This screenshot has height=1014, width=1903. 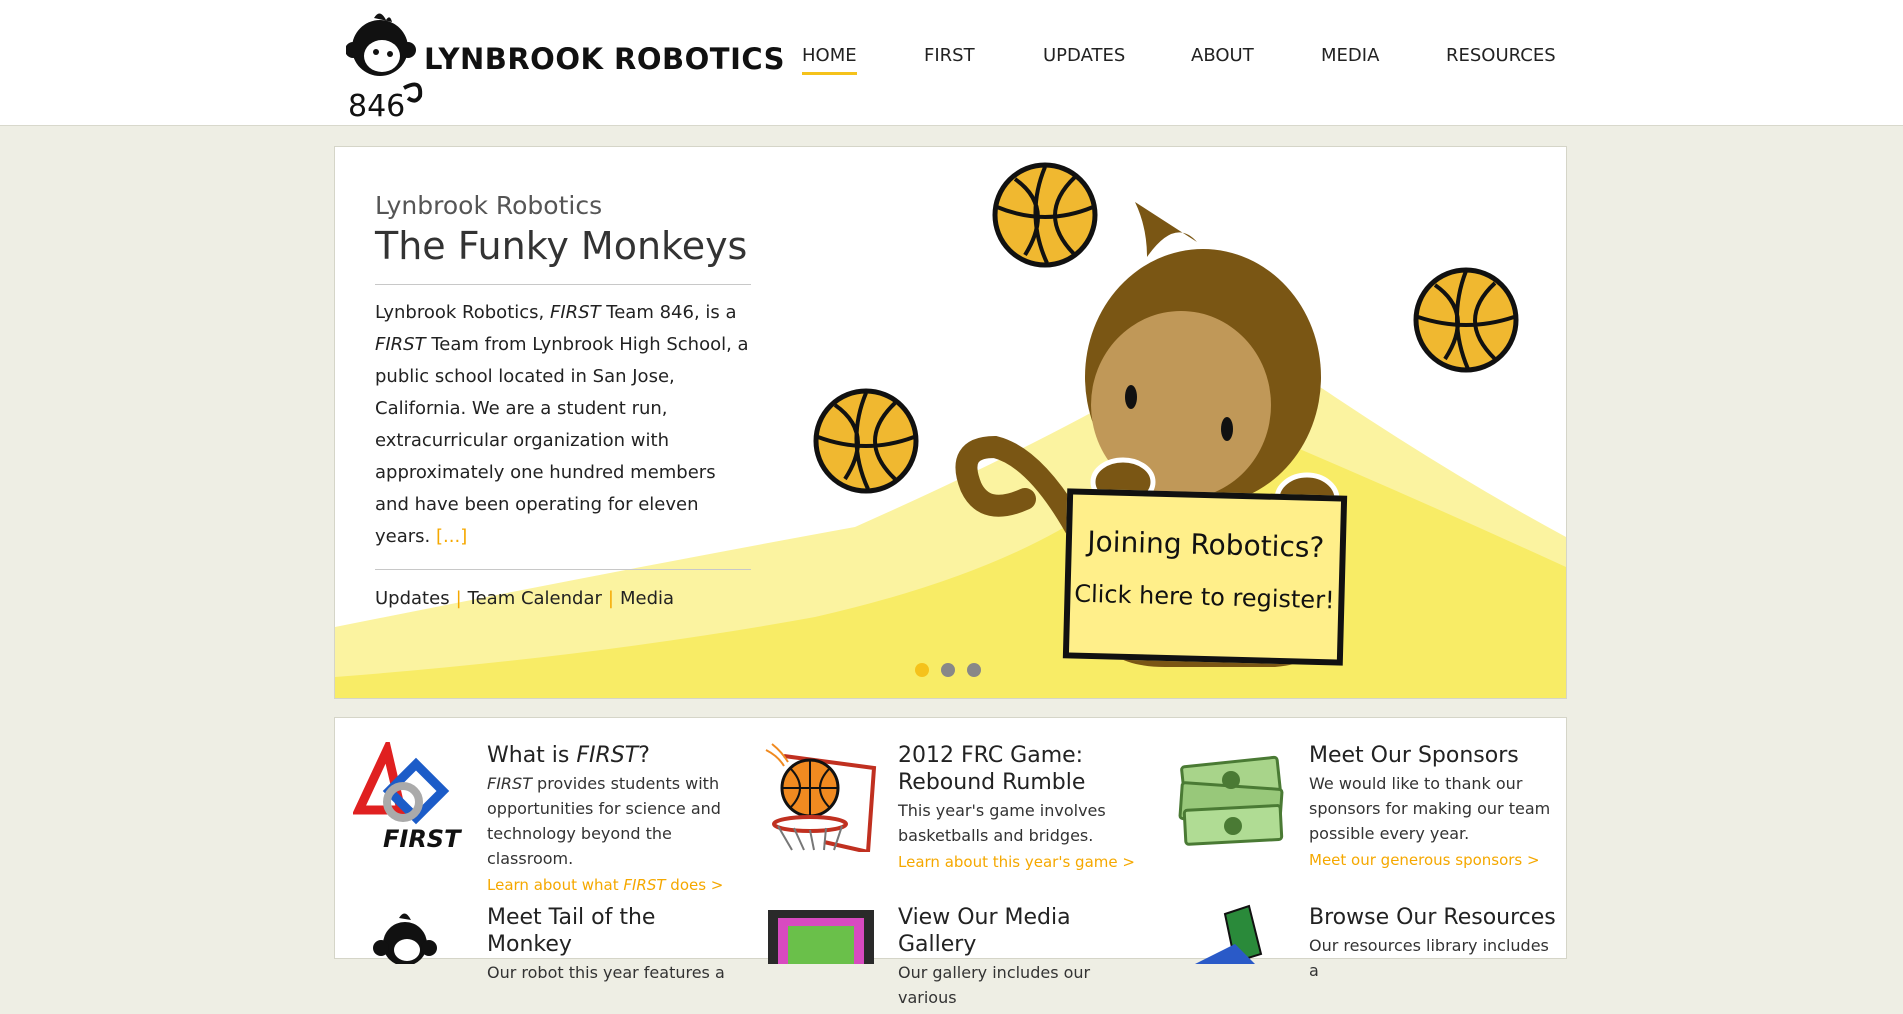 What do you see at coordinates (384, 68) in the screenshot?
I see `monkey-logo-icon: 846` at bounding box center [384, 68].